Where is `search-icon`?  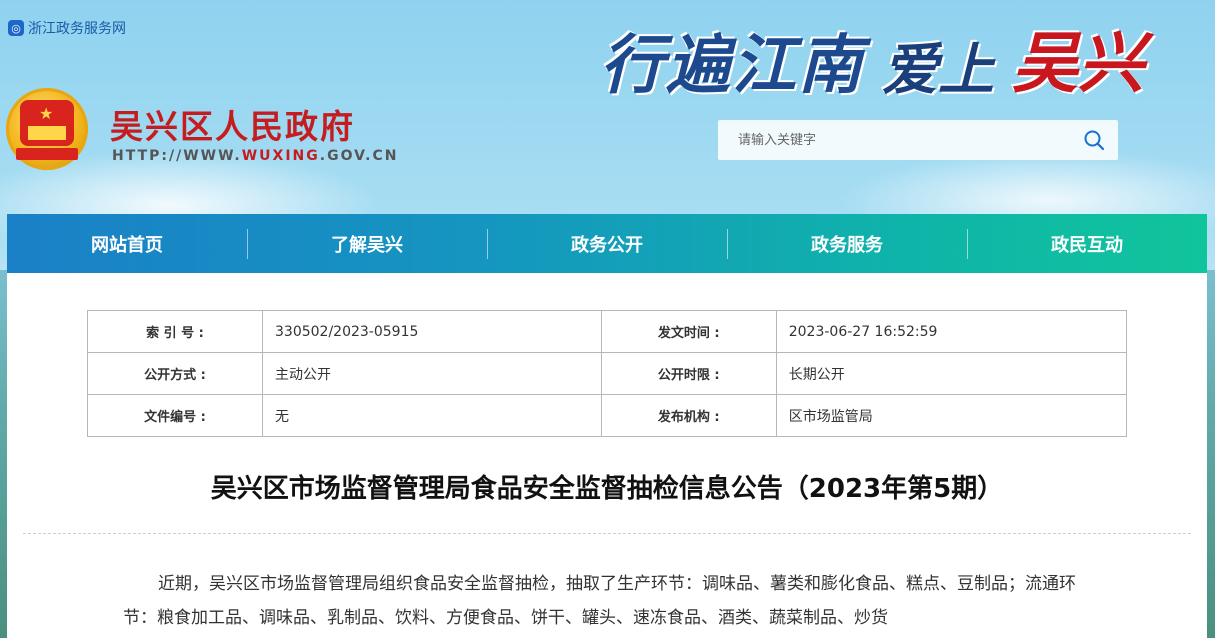
search-icon is located at coordinates (1094, 140).